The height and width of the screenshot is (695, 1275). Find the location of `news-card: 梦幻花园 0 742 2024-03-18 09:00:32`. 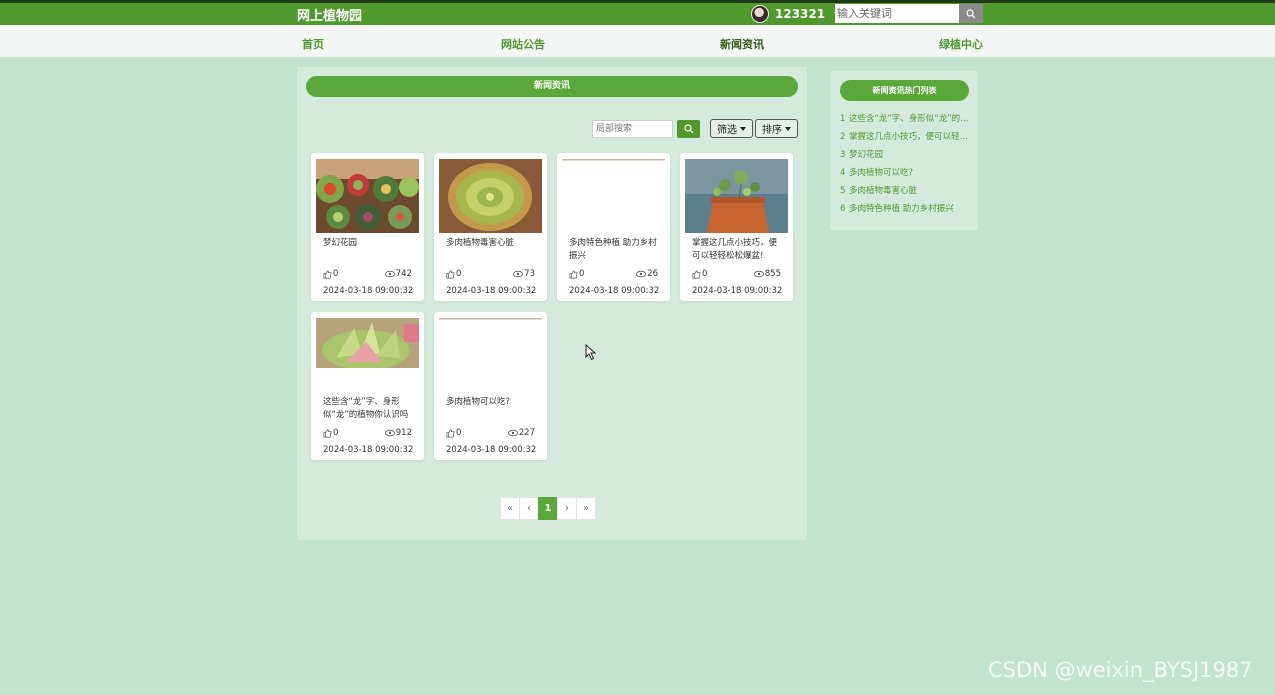

news-card: 梦幻花园 0 742 2024-03-18 09:00:32 is located at coordinates (367, 227).